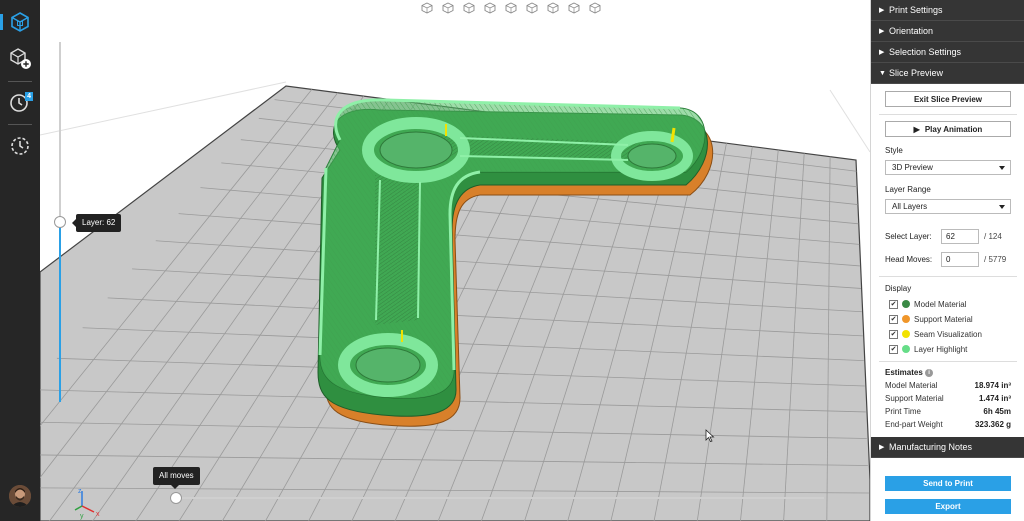 The height and width of the screenshot is (521, 1024). I want to click on back-view-icon, so click(448, 8).